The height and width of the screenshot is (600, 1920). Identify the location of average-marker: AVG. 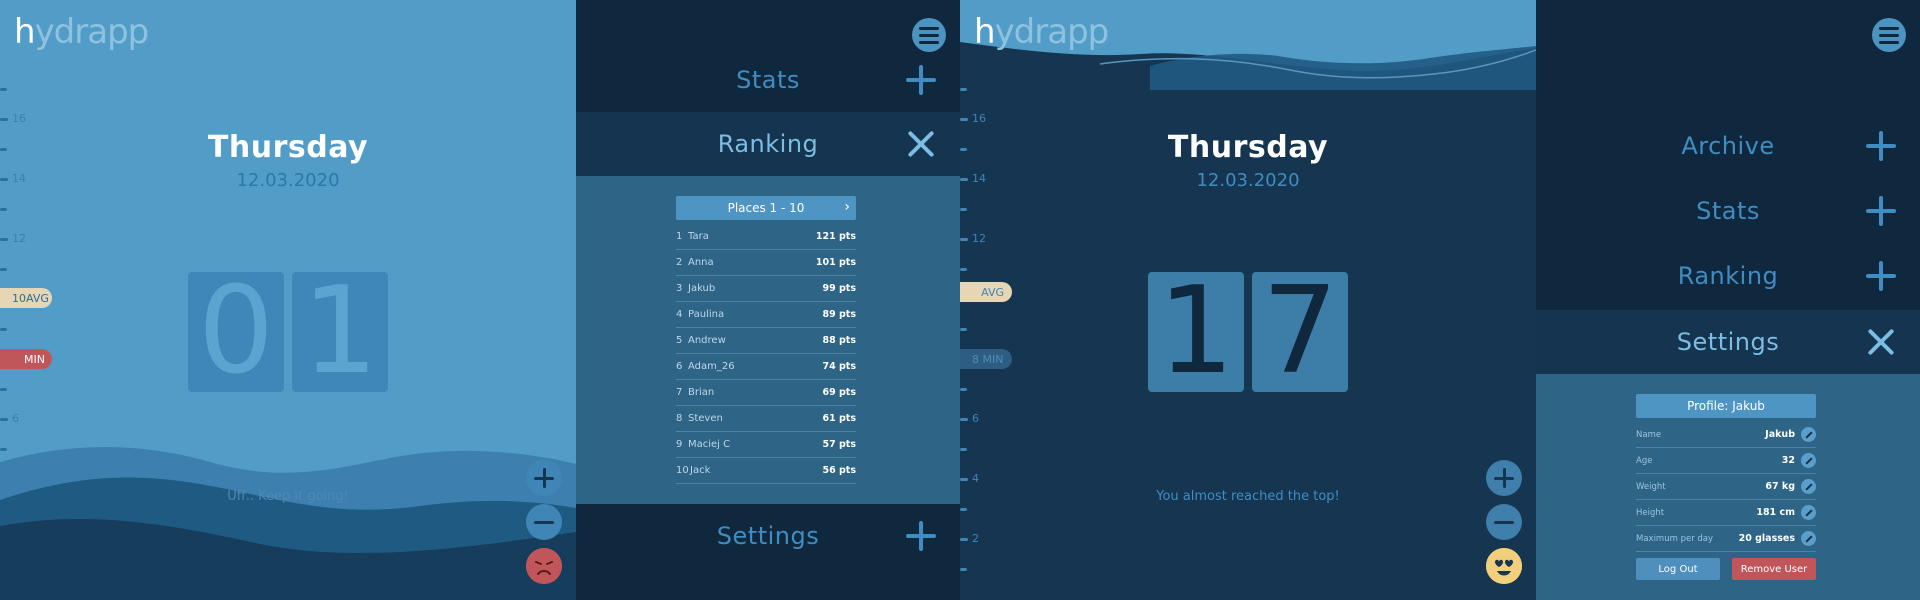
(986, 292).